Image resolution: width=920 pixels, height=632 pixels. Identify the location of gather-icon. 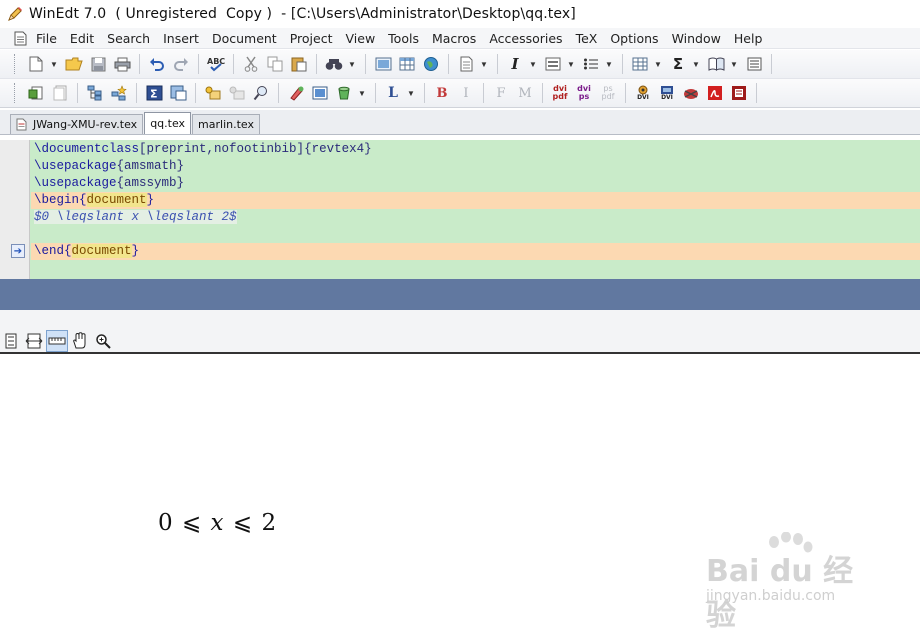
(213, 93).